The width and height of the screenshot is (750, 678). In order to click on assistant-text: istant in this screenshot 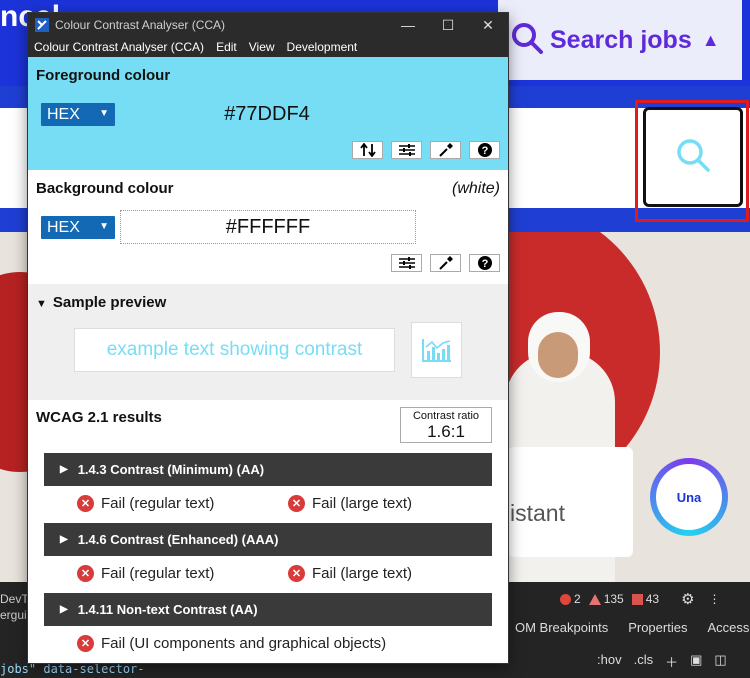, I will do `click(537, 513)`.